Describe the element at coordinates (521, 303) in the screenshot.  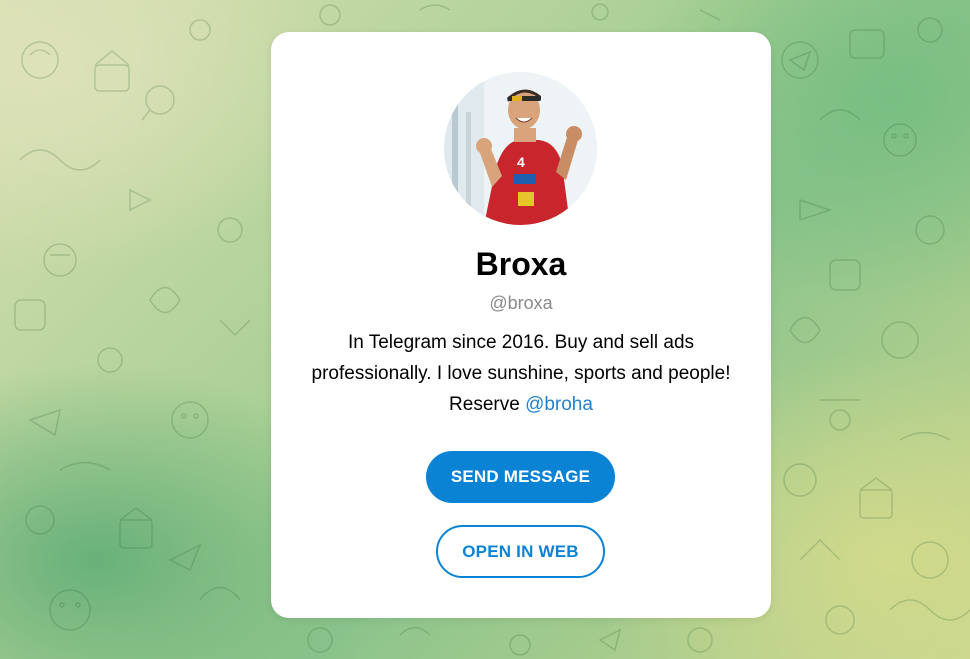
I see `profile-username: @broxa` at that location.